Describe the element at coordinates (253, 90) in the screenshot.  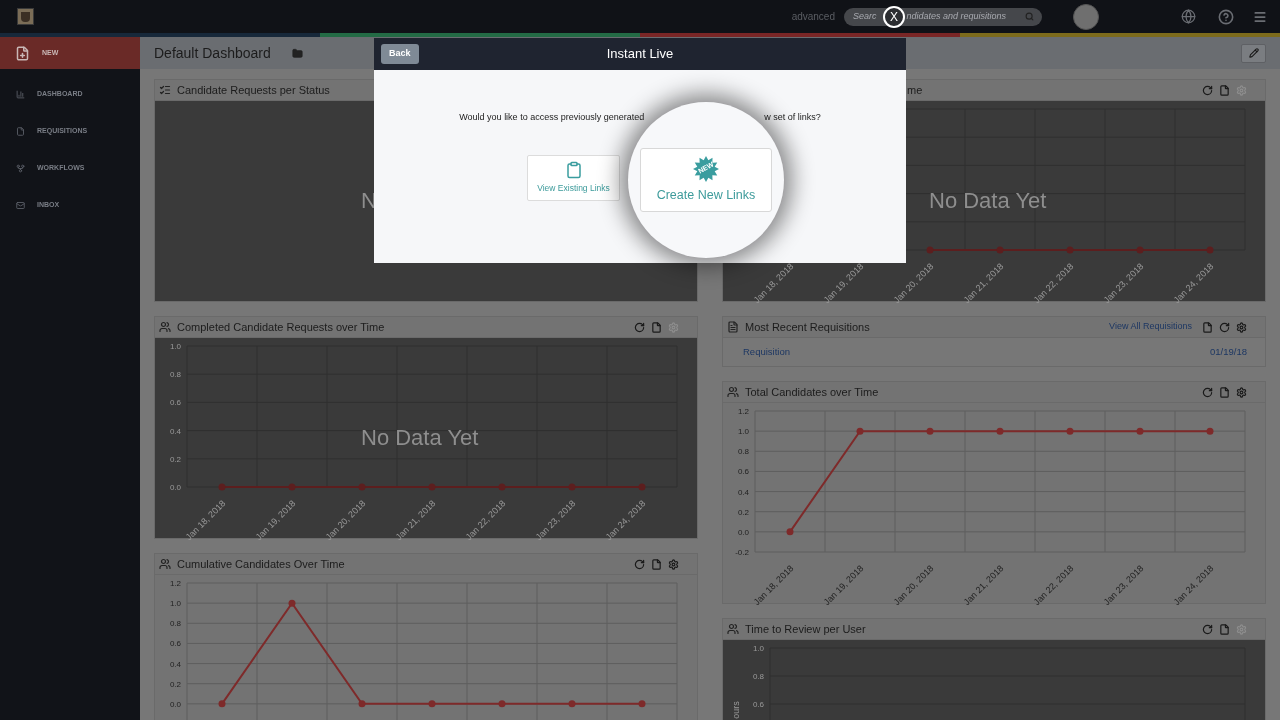
I see `card-title: Candidate Requests per Status` at that location.